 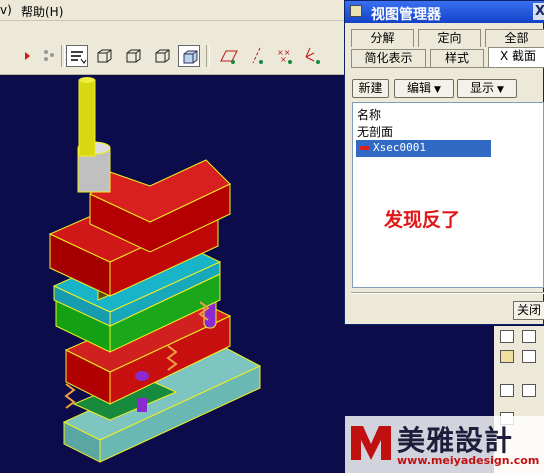 I want to click on annotation-text: 发现反了, so click(x=422, y=220).